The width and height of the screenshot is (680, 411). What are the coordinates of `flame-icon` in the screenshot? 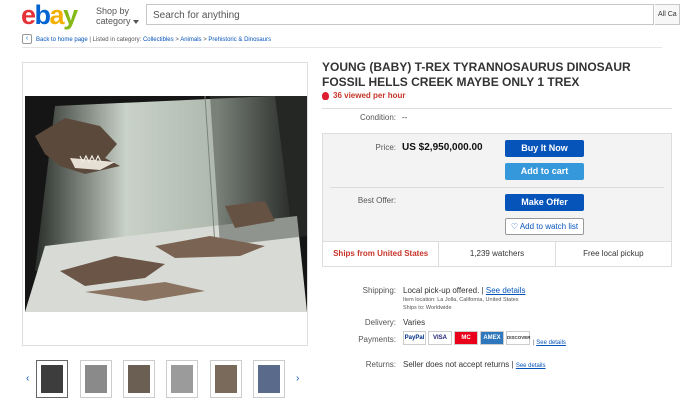 It's located at (325, 95).